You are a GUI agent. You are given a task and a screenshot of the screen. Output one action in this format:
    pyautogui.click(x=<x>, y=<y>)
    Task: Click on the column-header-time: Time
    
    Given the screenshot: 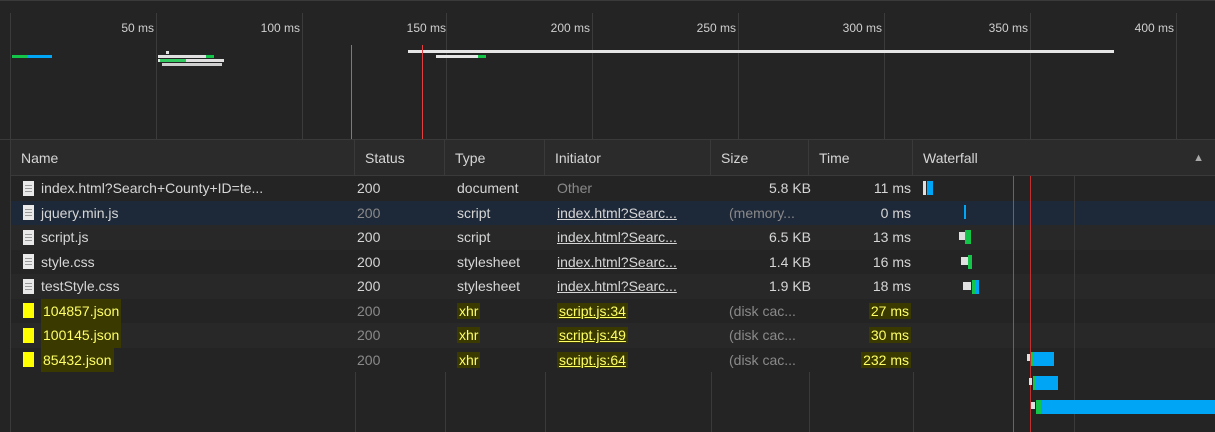 What is the action you would take?
    pyautogui.click(x=861, y=158)
    